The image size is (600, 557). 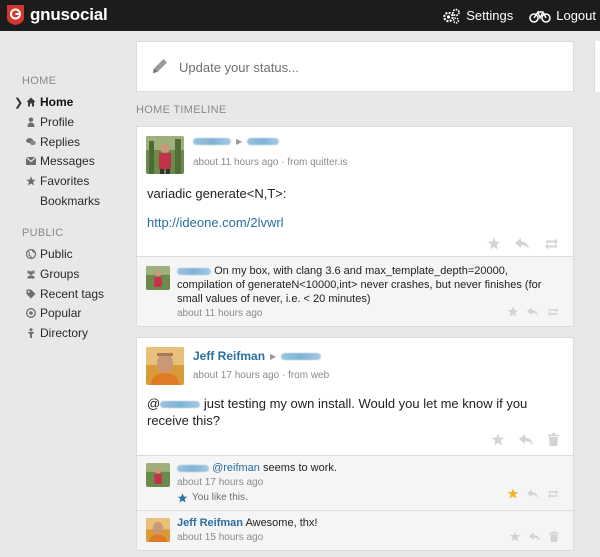 I want to click on sidebar-item-messages: Messages, so click(x=60, y=161).